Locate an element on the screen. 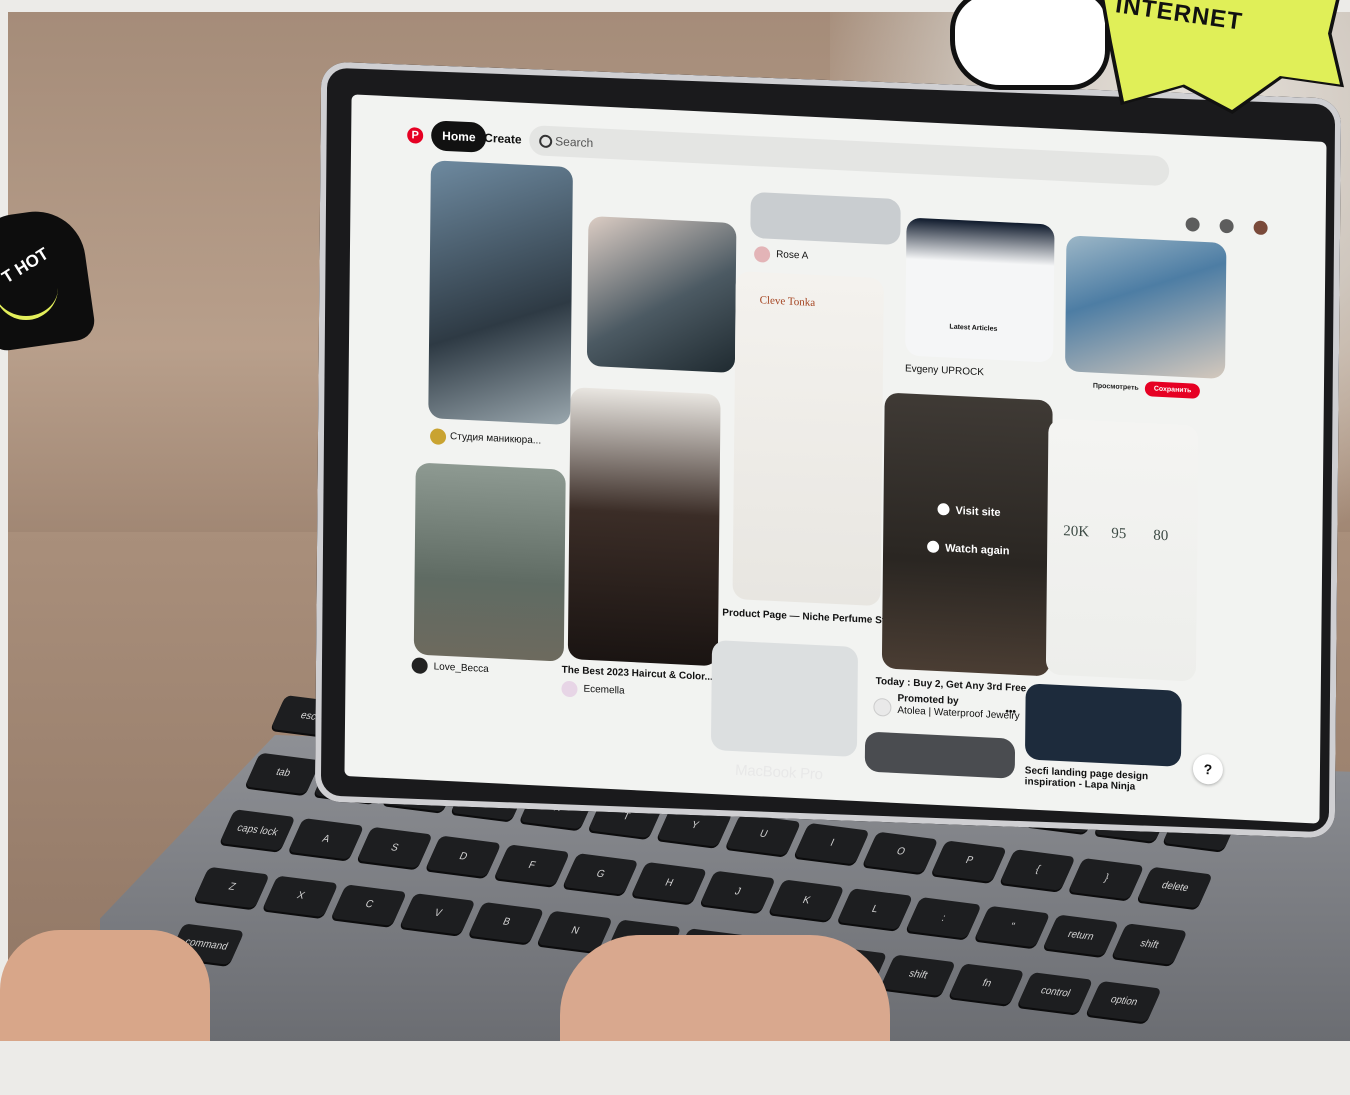 This screenshot has height=1095, width=1350. pin-caption: Evgeny UPROCK is located at coordinates (944, 370).